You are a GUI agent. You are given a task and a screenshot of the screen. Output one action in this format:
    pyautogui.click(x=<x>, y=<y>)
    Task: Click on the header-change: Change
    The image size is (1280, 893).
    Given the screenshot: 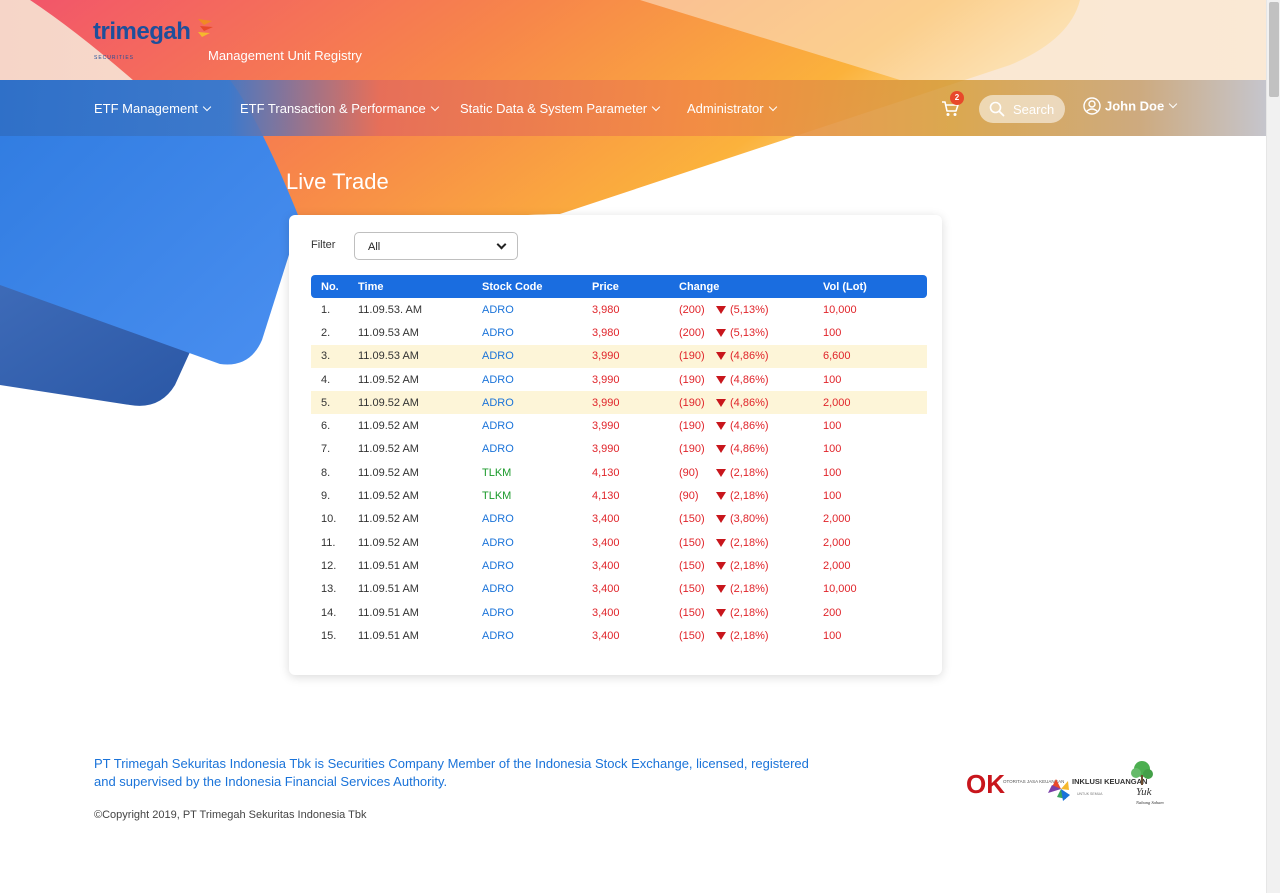 What is the action you would take?
    pyautogui.click(x=751, y=286)
    